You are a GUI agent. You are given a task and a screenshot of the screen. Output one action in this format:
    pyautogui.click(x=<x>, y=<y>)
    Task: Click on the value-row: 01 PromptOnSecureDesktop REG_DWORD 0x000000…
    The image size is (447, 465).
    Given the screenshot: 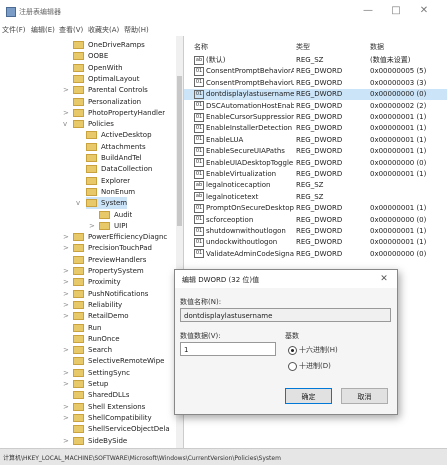 What is the action you would take?
    pyautogui.click(x=315, y=208)
    